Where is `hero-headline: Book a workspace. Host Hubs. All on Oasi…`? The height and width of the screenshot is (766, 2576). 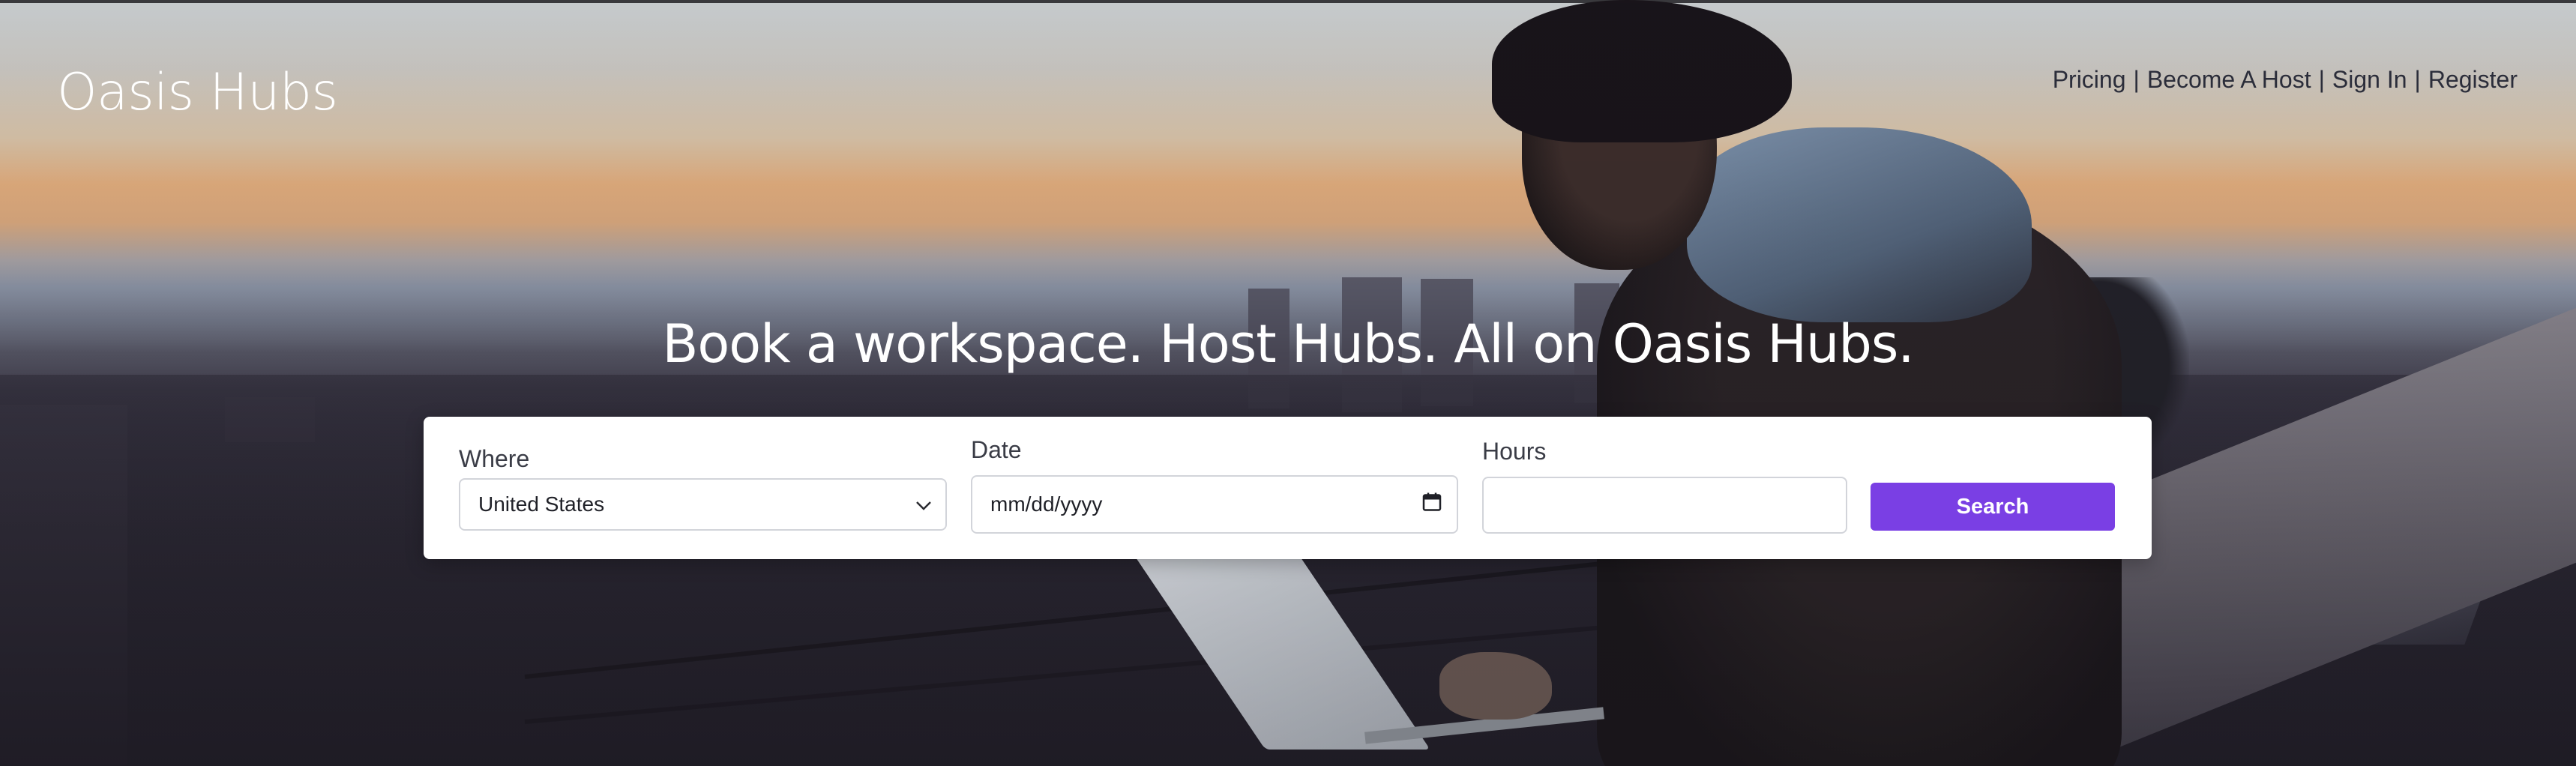
hero-headline: Book a workspace. Host Hubs. All on Oasi… is located at coordinates (1288, 344).